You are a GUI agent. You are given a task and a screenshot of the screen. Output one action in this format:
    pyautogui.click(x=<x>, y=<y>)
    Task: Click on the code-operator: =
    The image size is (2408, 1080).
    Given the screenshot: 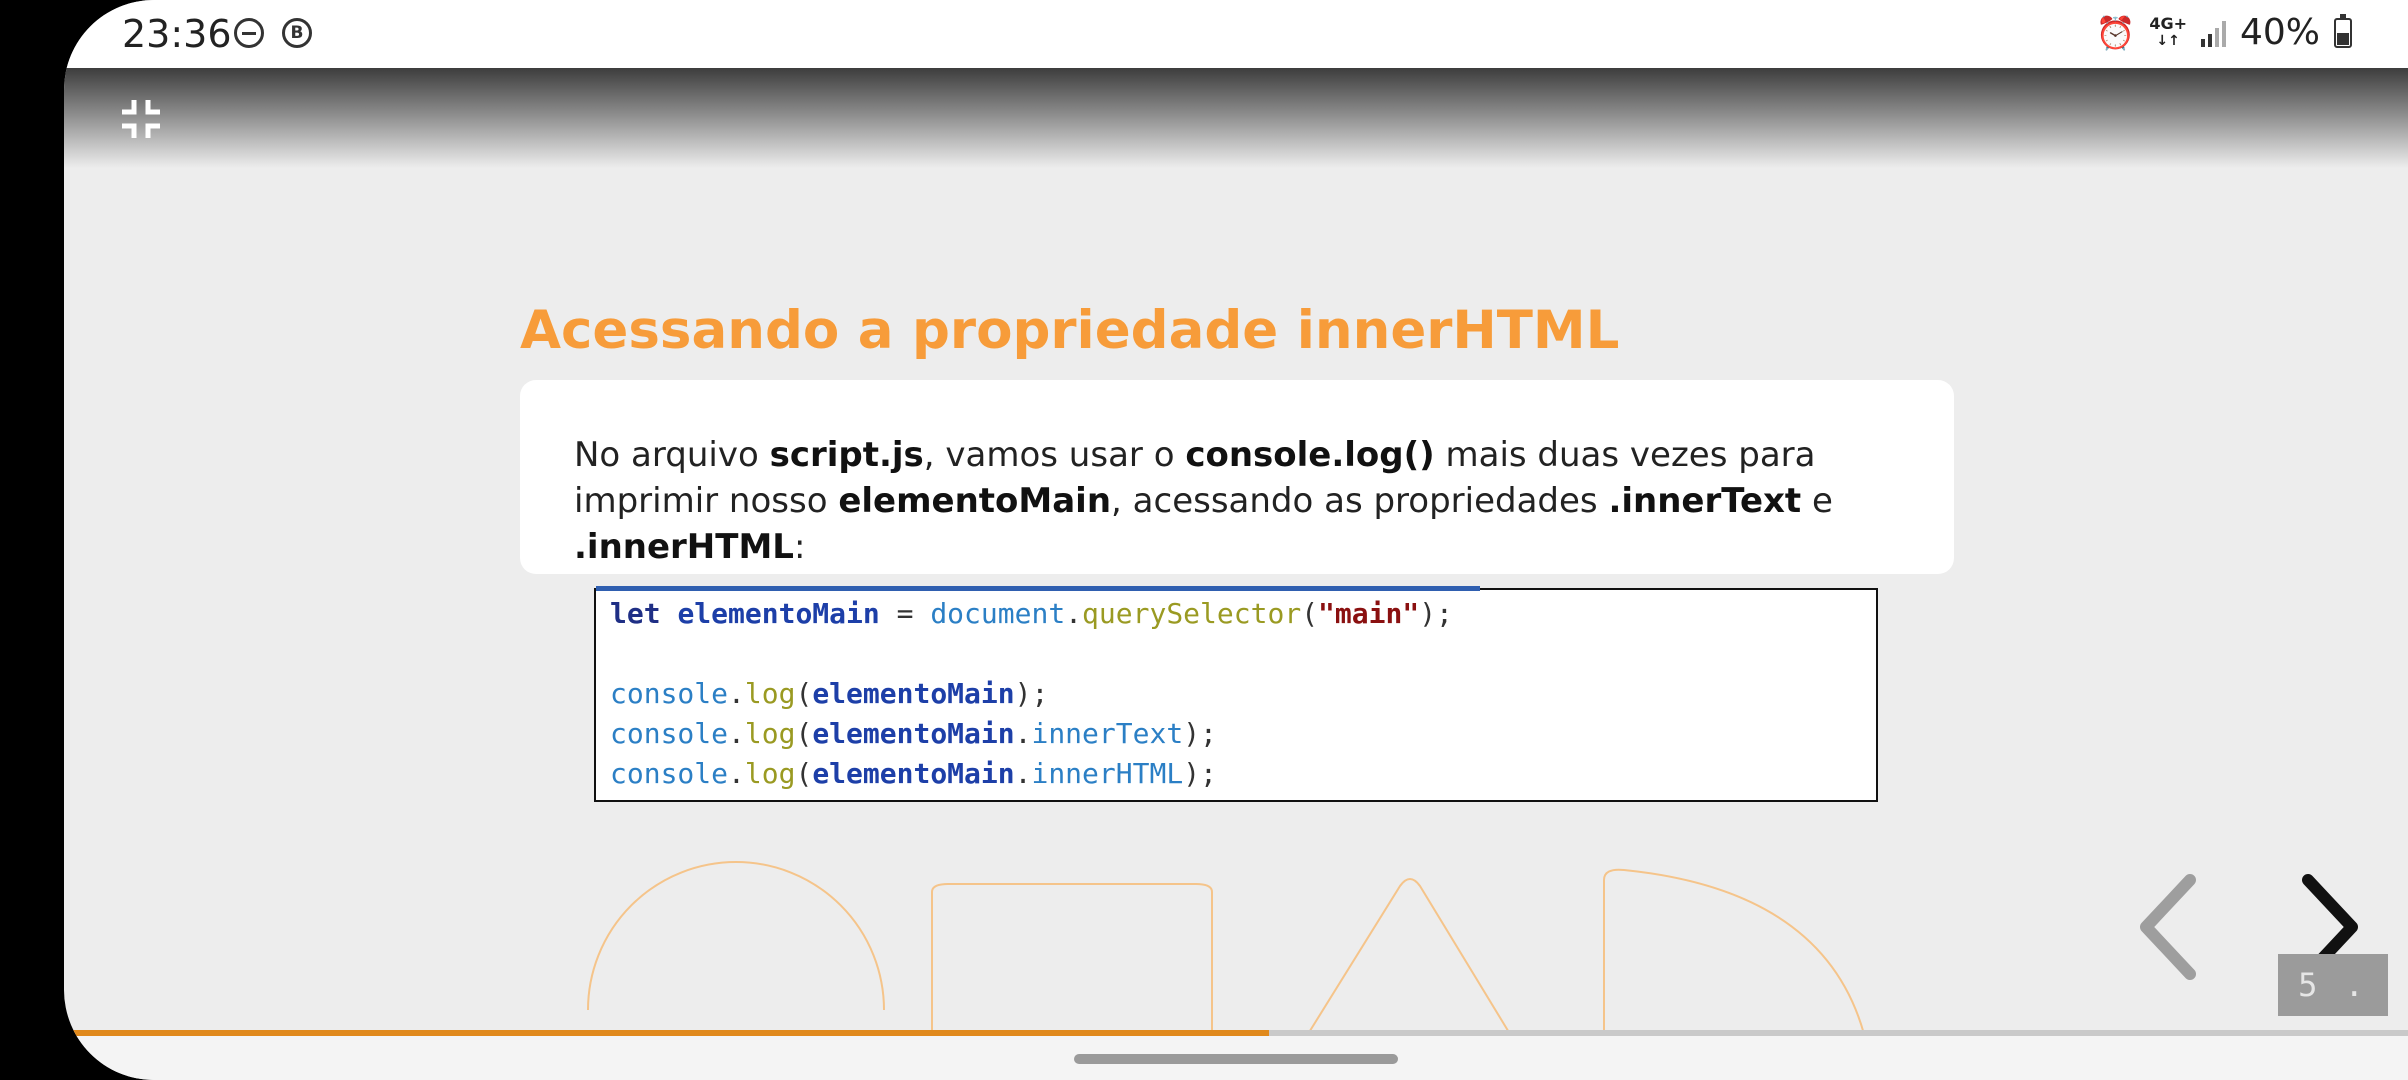 What is the action you would take?
    pyautogui.click(x=905, y=613)
    